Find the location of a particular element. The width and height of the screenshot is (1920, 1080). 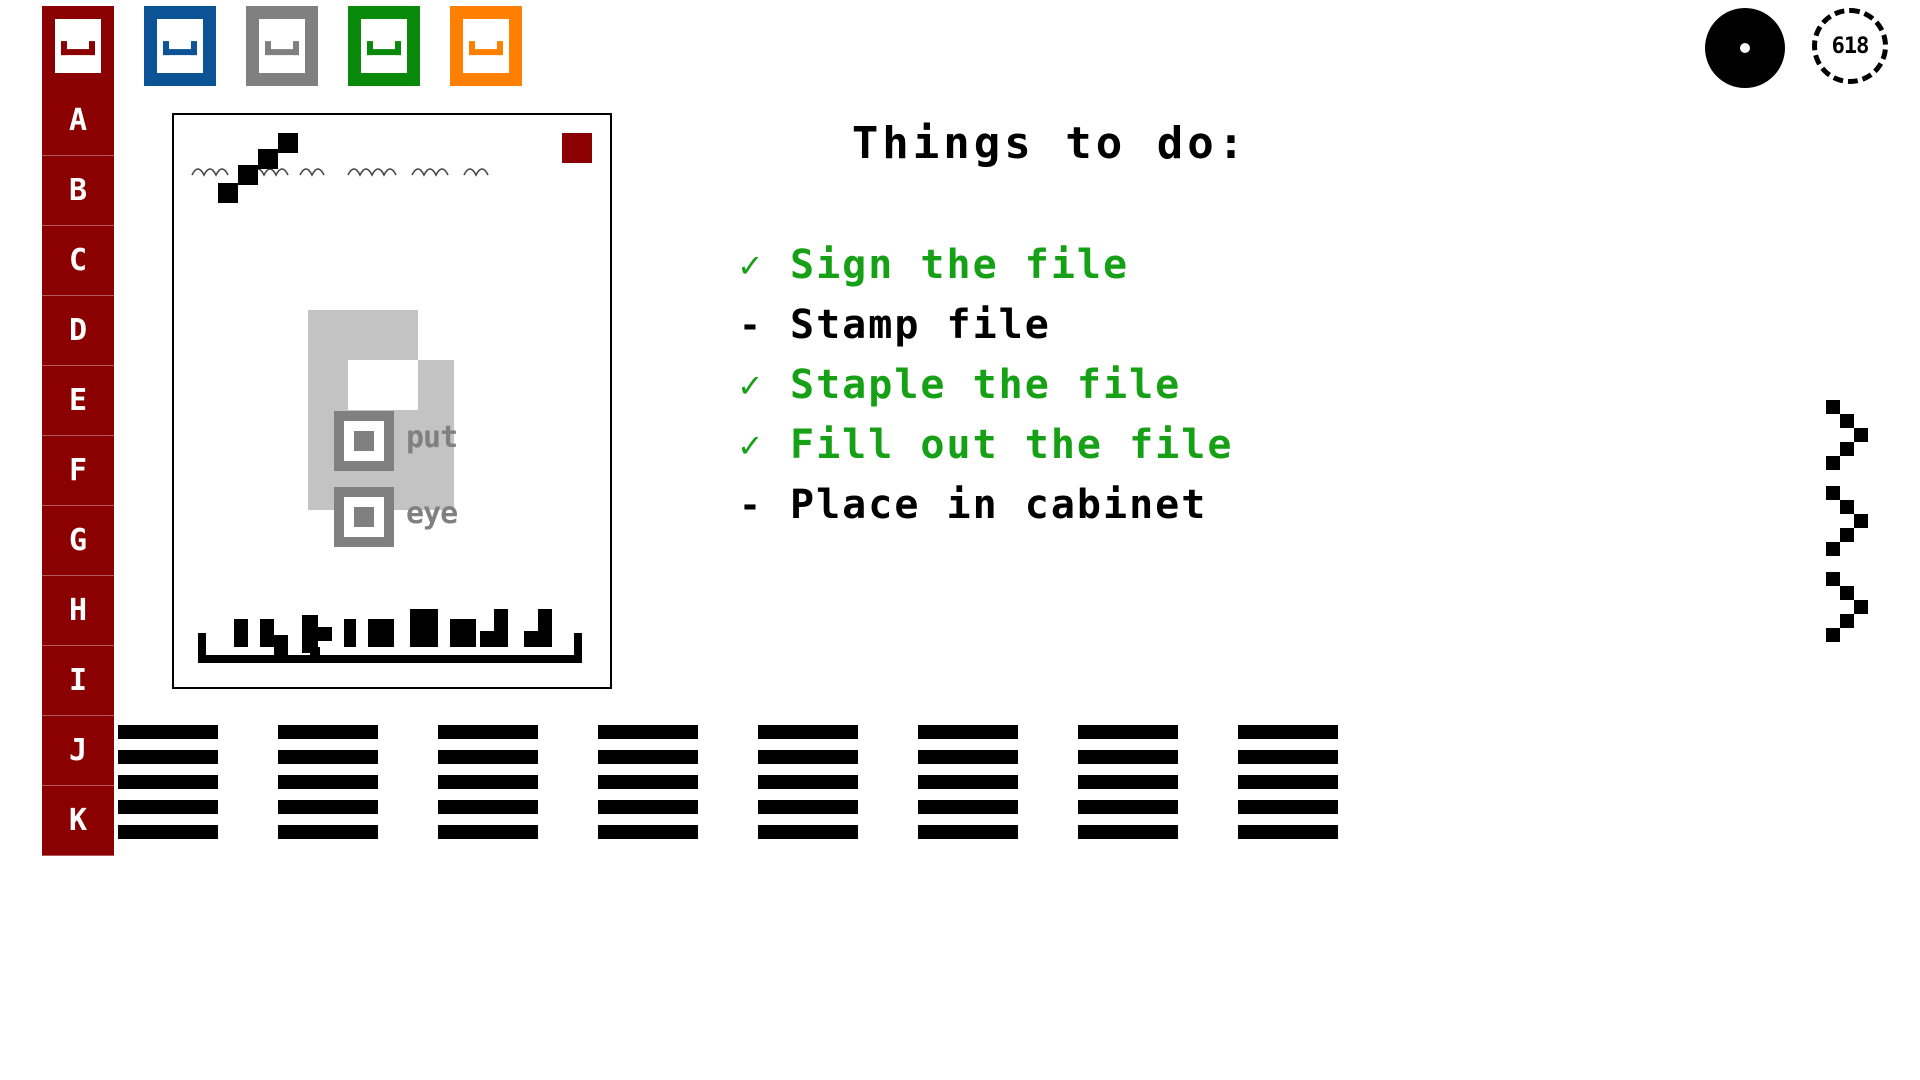

todo-item-label: Place in cabinet is located at coordinates (999, 505).